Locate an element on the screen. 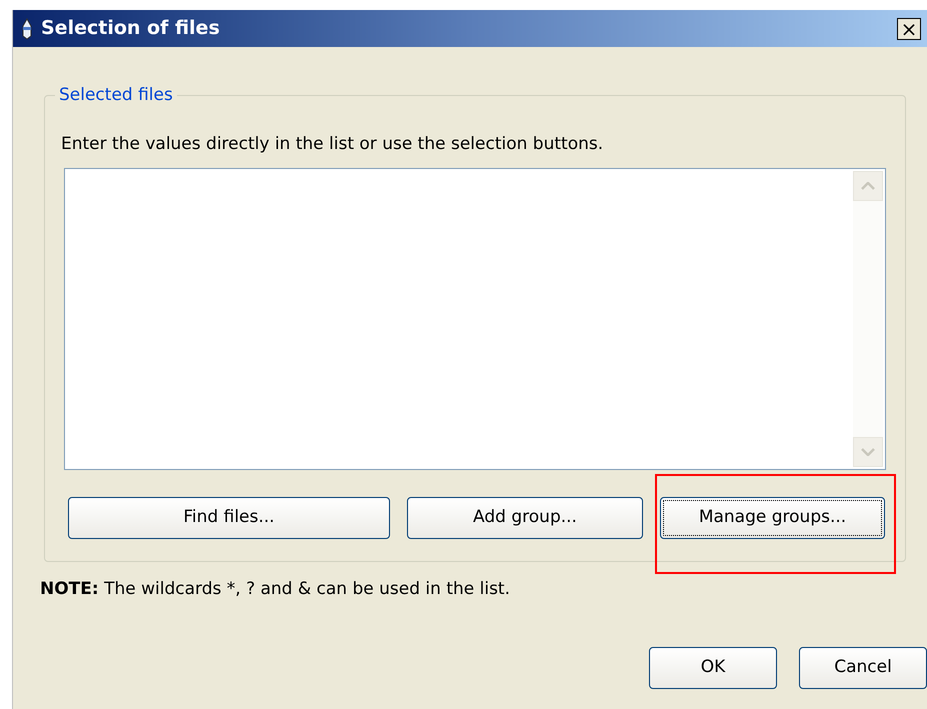 This screenshot has width=927, height=709. down-caret-icon is located at coordinates (868, 452).